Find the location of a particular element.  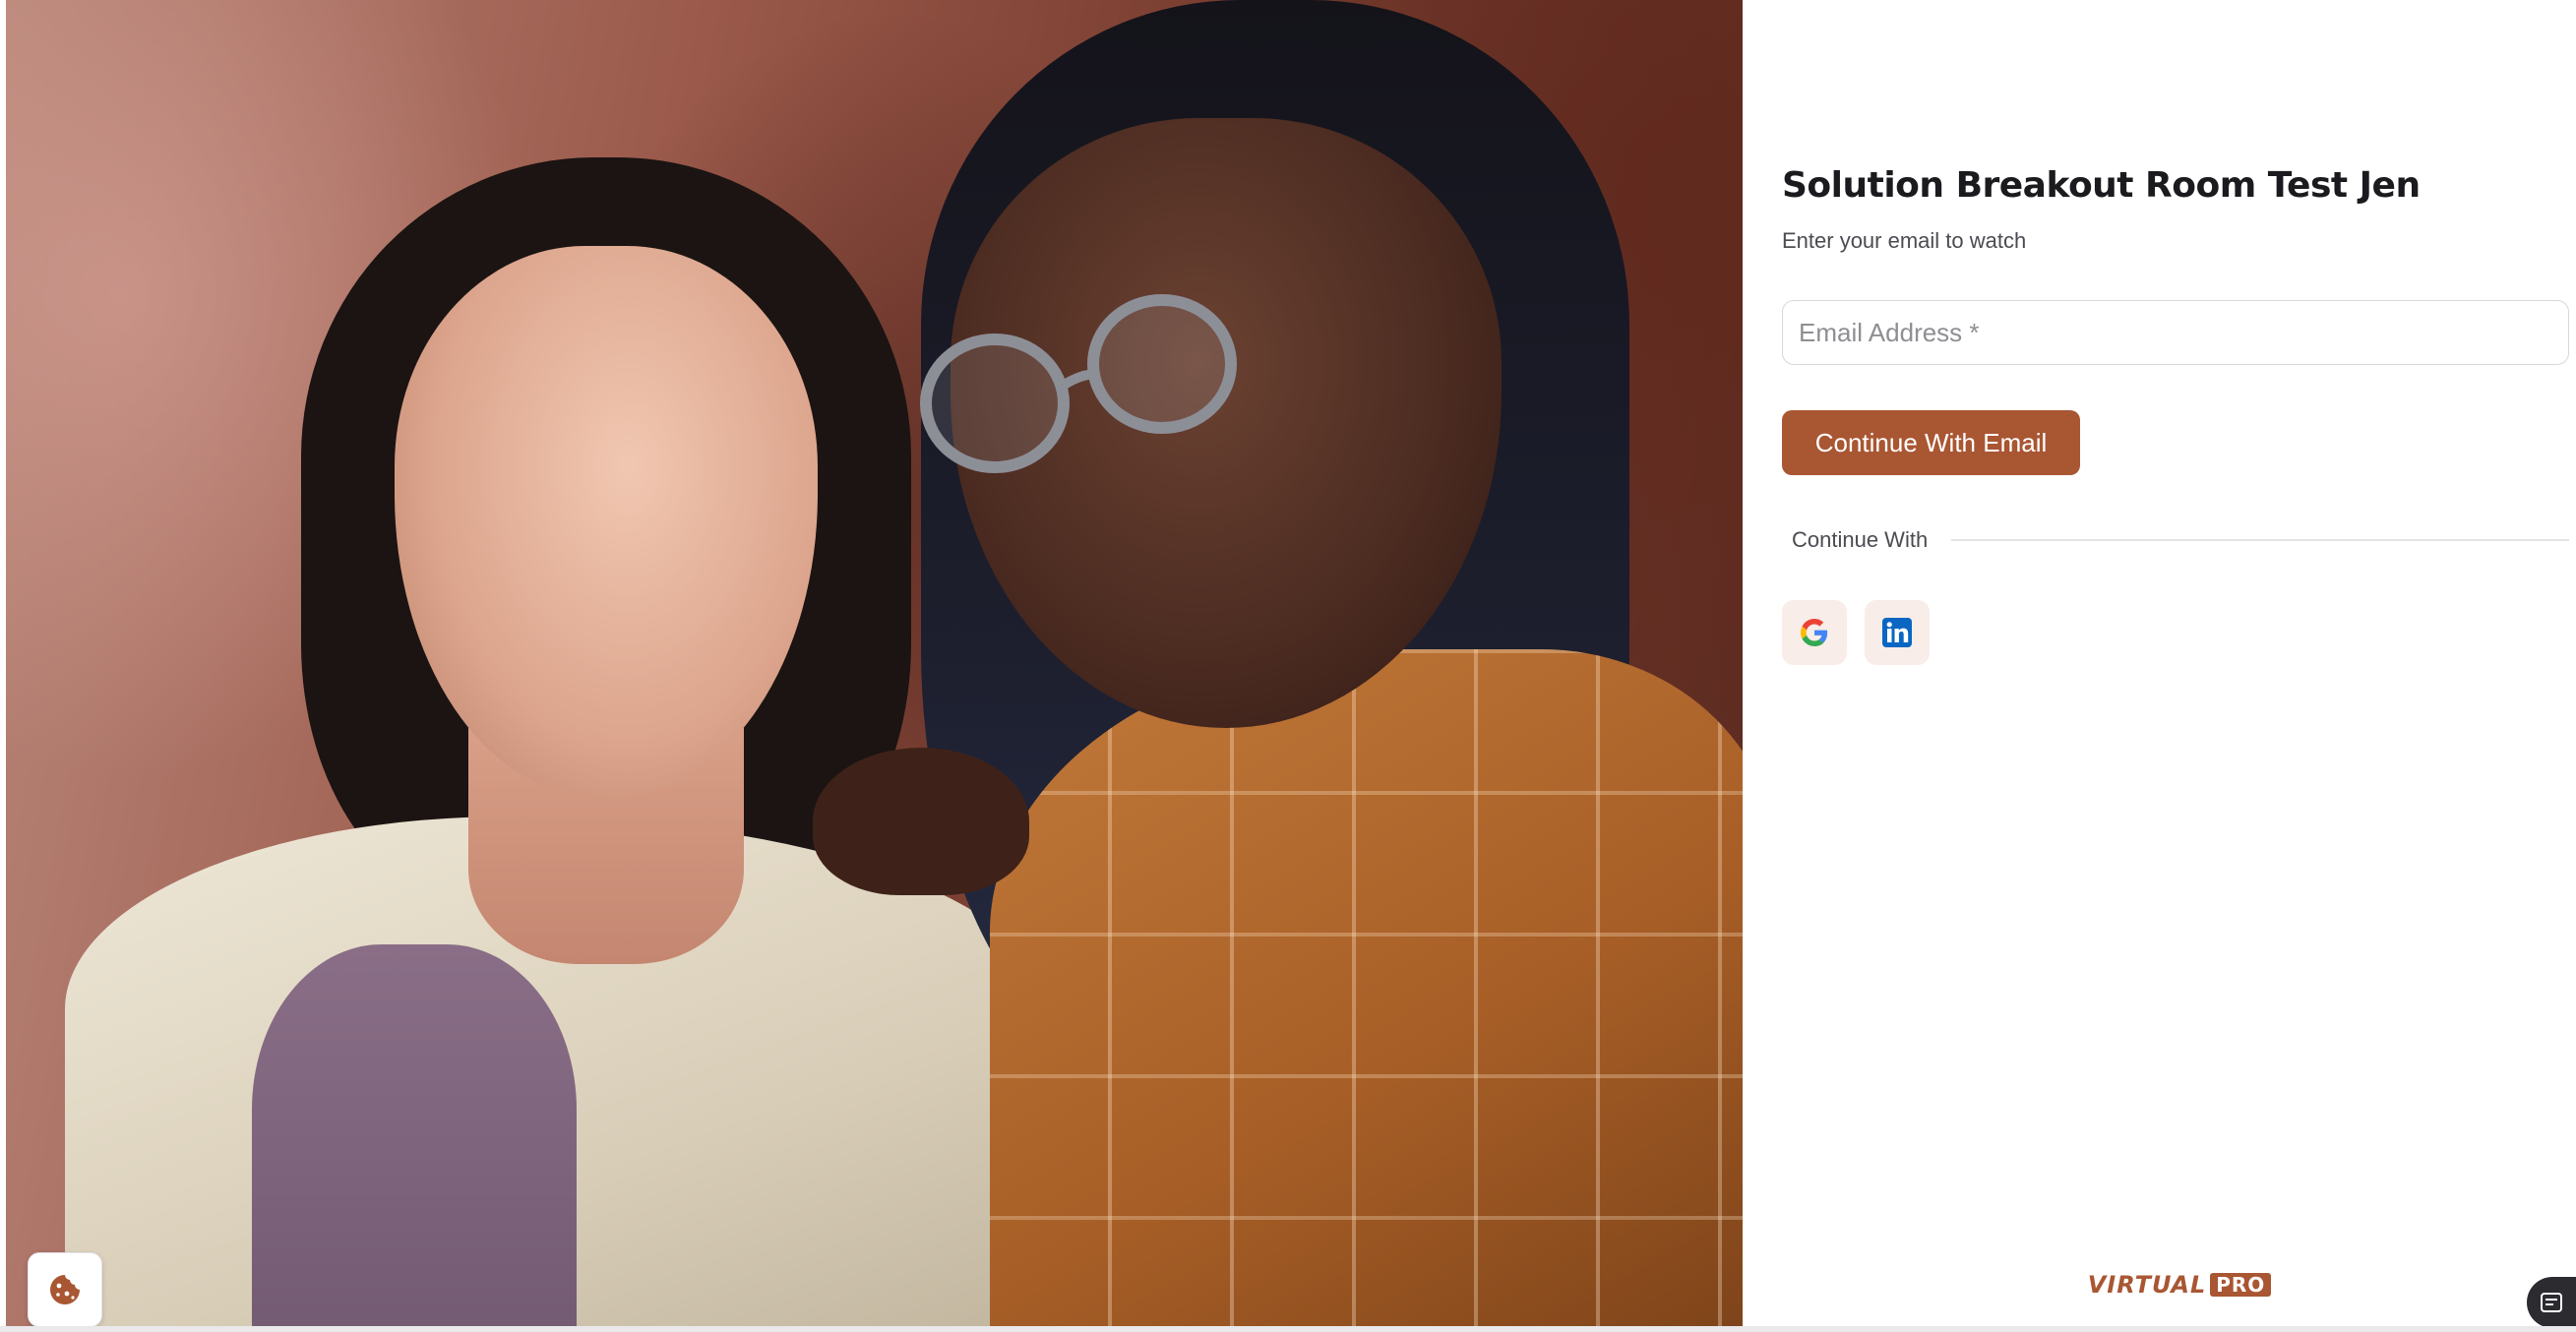

continue-with-divider: Continue With is located at coordinates (2180, 540).